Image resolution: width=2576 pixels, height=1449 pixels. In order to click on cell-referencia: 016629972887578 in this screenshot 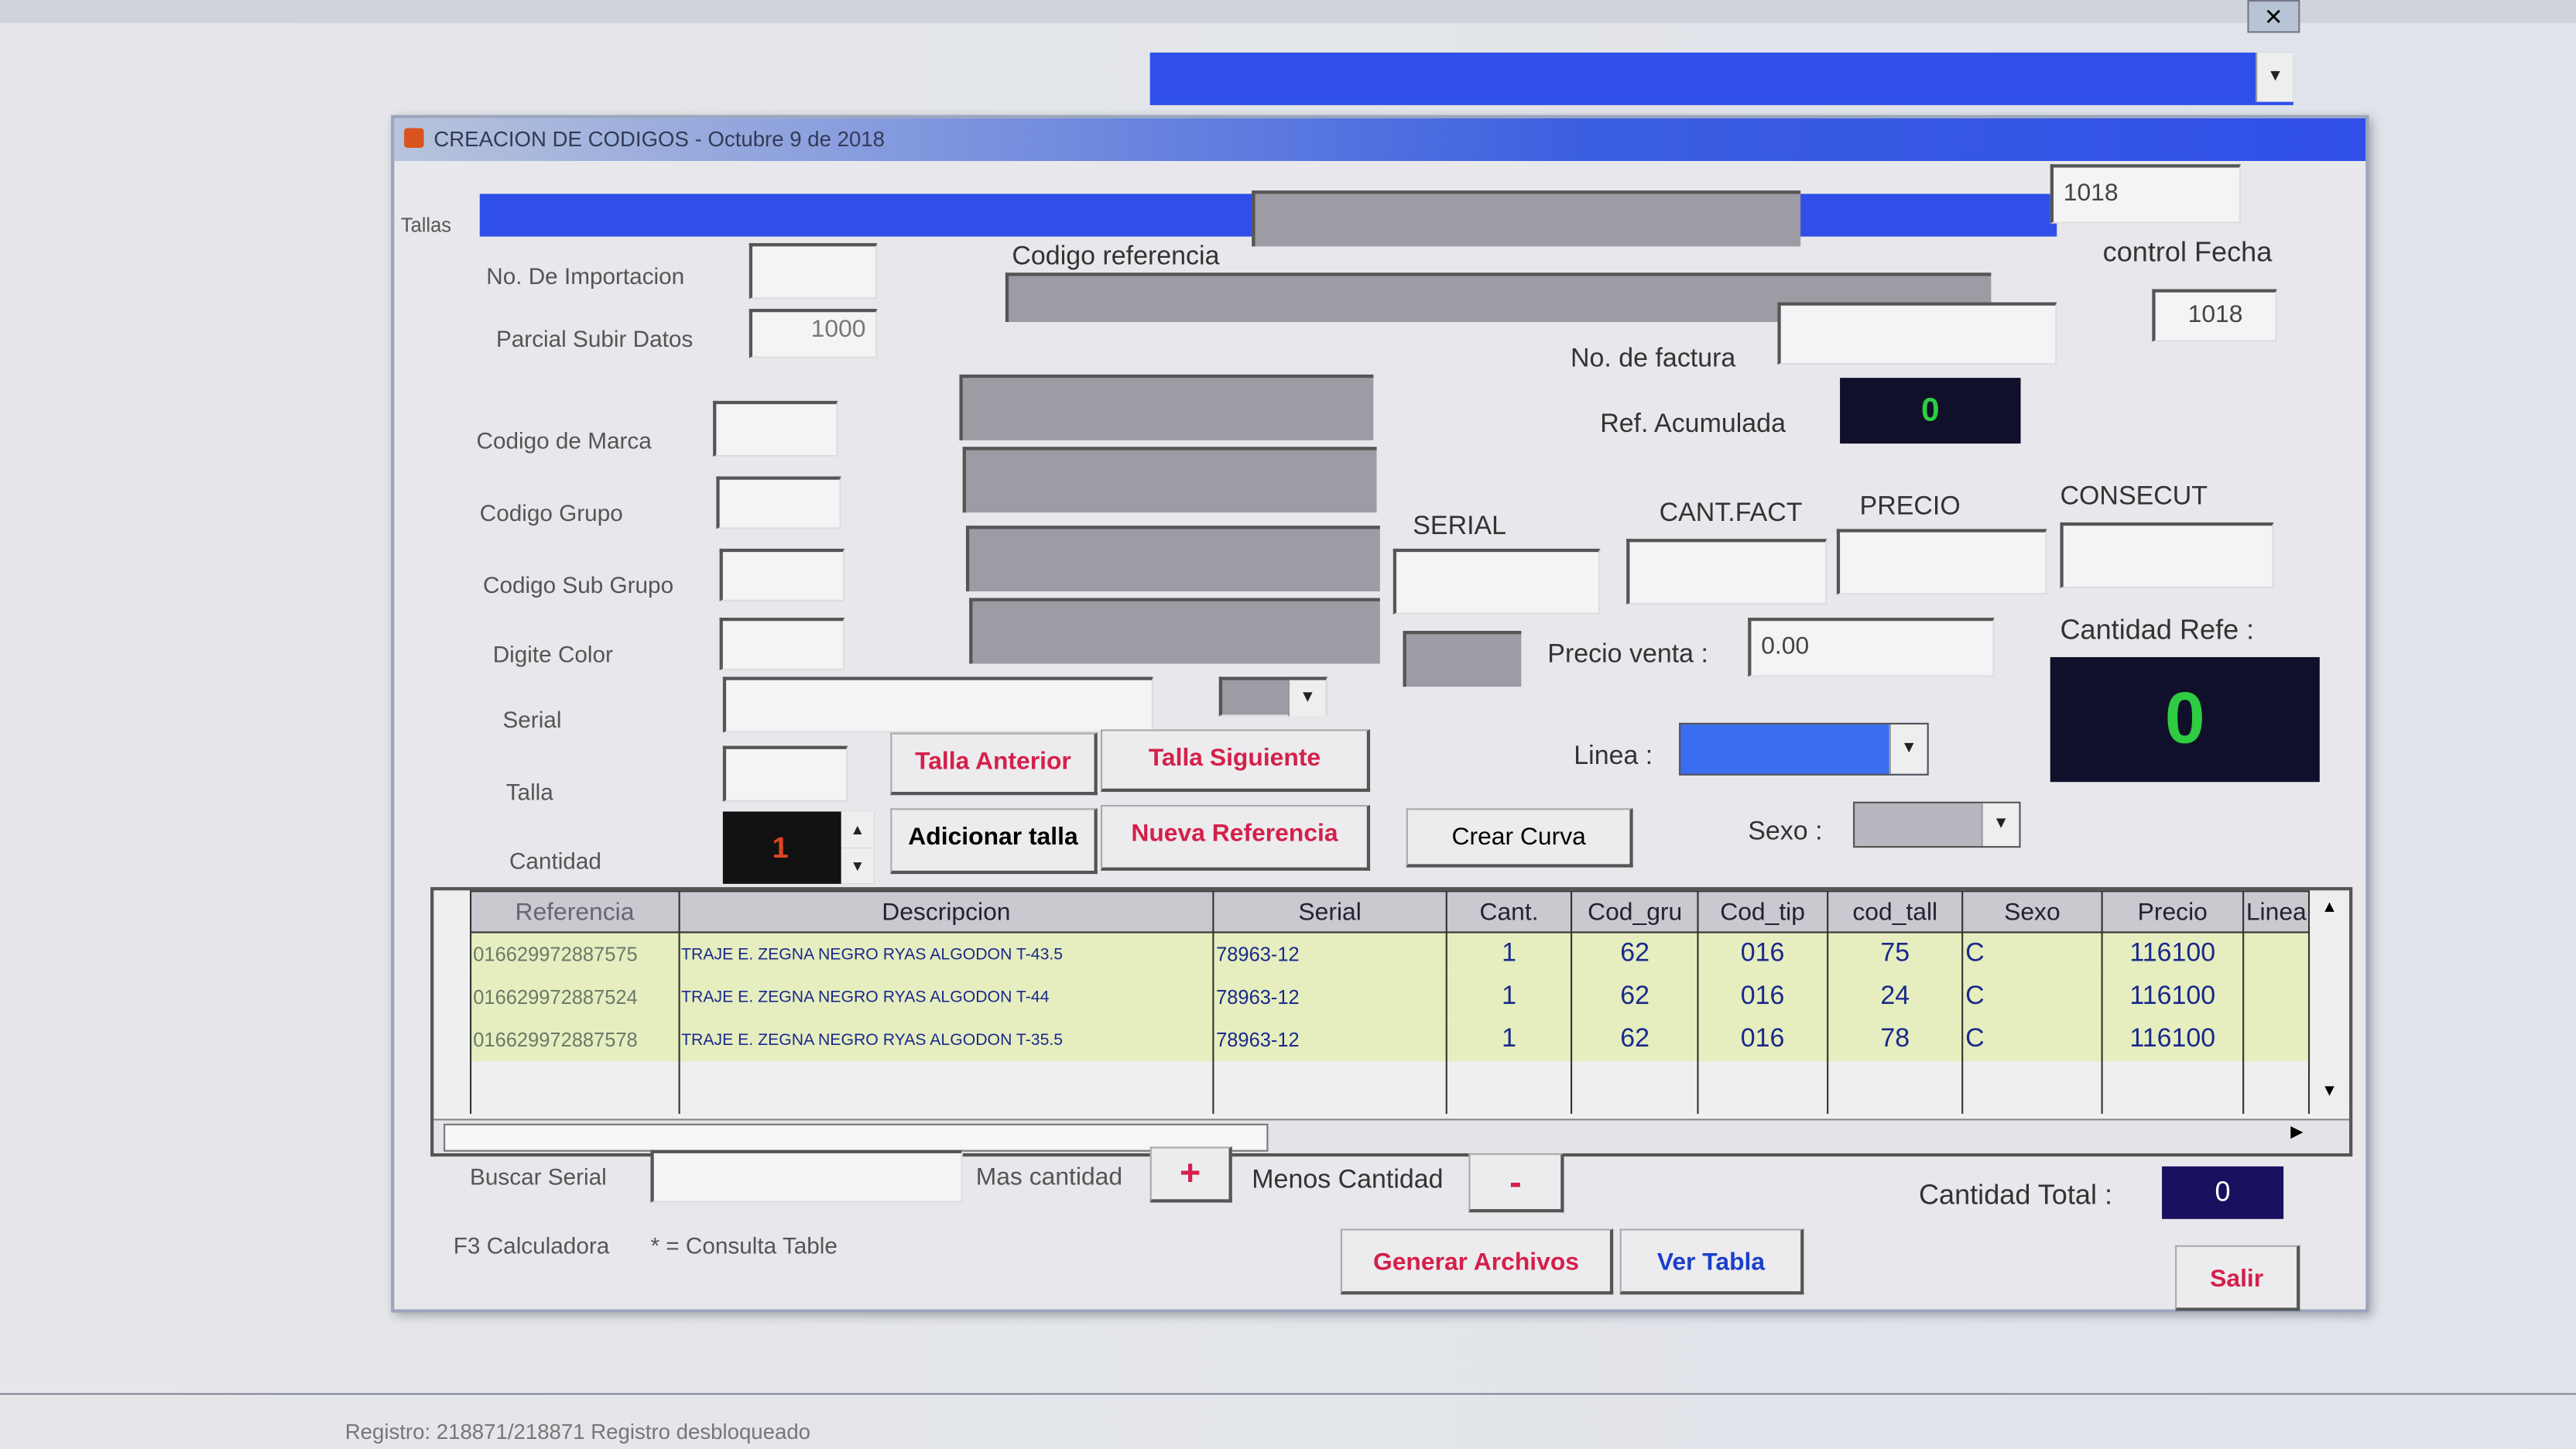, I will do `click(575, 1040)`.